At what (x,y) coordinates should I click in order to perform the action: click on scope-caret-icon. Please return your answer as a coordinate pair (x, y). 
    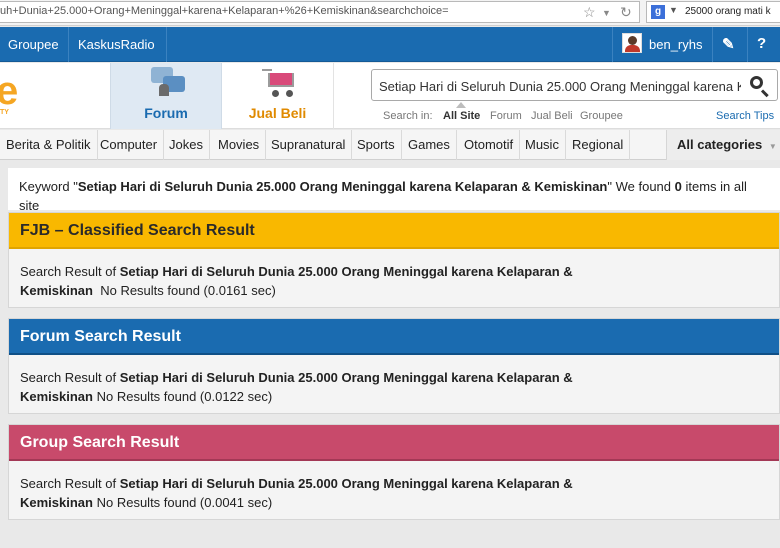
    Looking at the image, I should click on (461, 105).